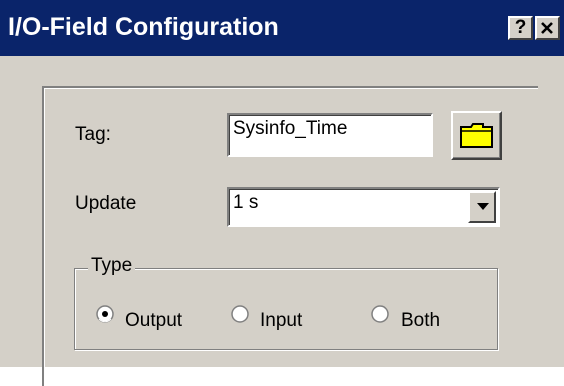  I want to click on both-label: Both, so click(420, 321).